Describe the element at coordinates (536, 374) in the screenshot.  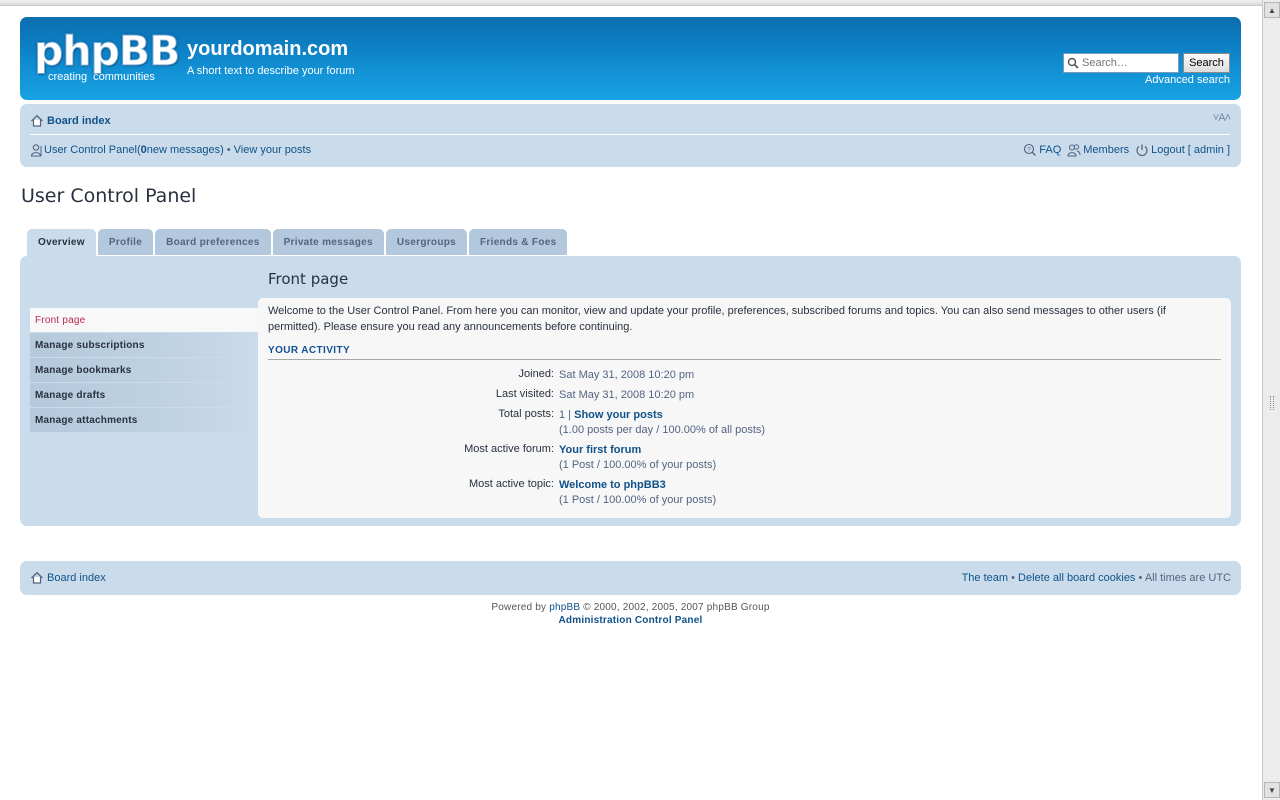
I see `joined-label: Joined:` at that location.